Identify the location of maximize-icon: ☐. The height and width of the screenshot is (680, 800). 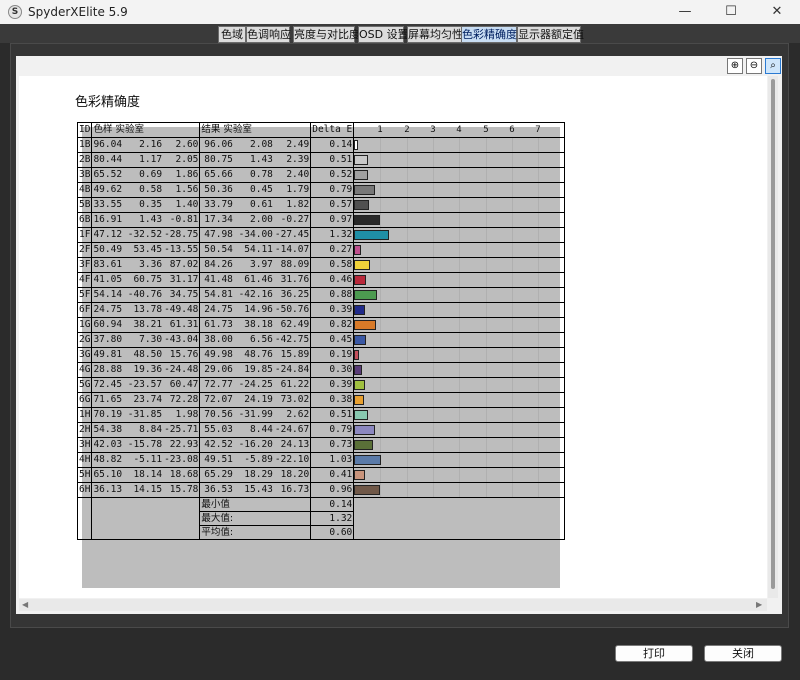
(731, 12).